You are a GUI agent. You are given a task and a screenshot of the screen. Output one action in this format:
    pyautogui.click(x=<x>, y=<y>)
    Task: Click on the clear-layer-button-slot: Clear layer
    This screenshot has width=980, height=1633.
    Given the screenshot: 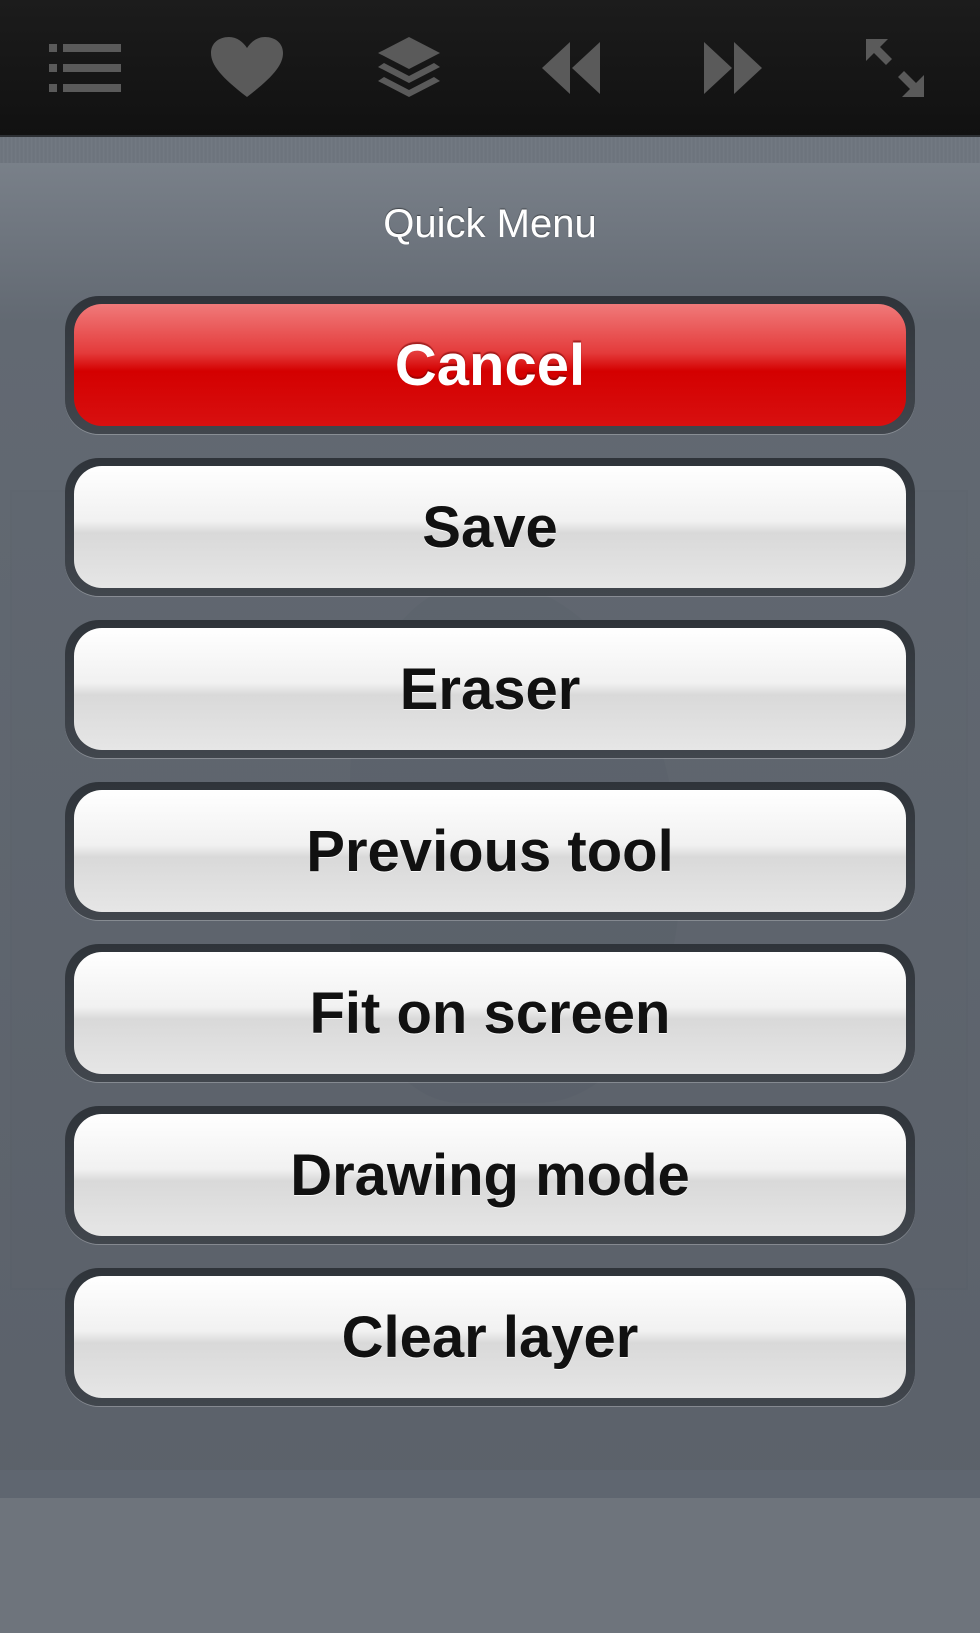 What is the action you would take?
    pyautogui.click(x=490, y=1337)
    